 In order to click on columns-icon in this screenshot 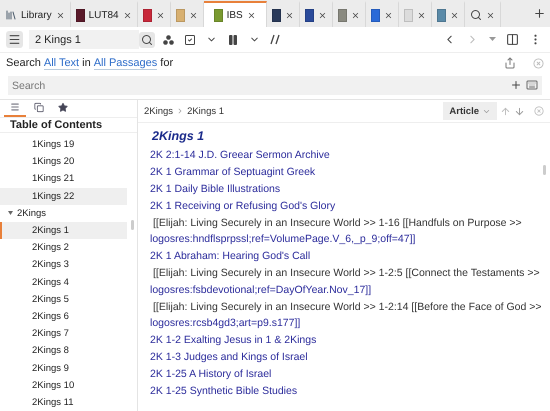, I will do `click(512, 39)`.